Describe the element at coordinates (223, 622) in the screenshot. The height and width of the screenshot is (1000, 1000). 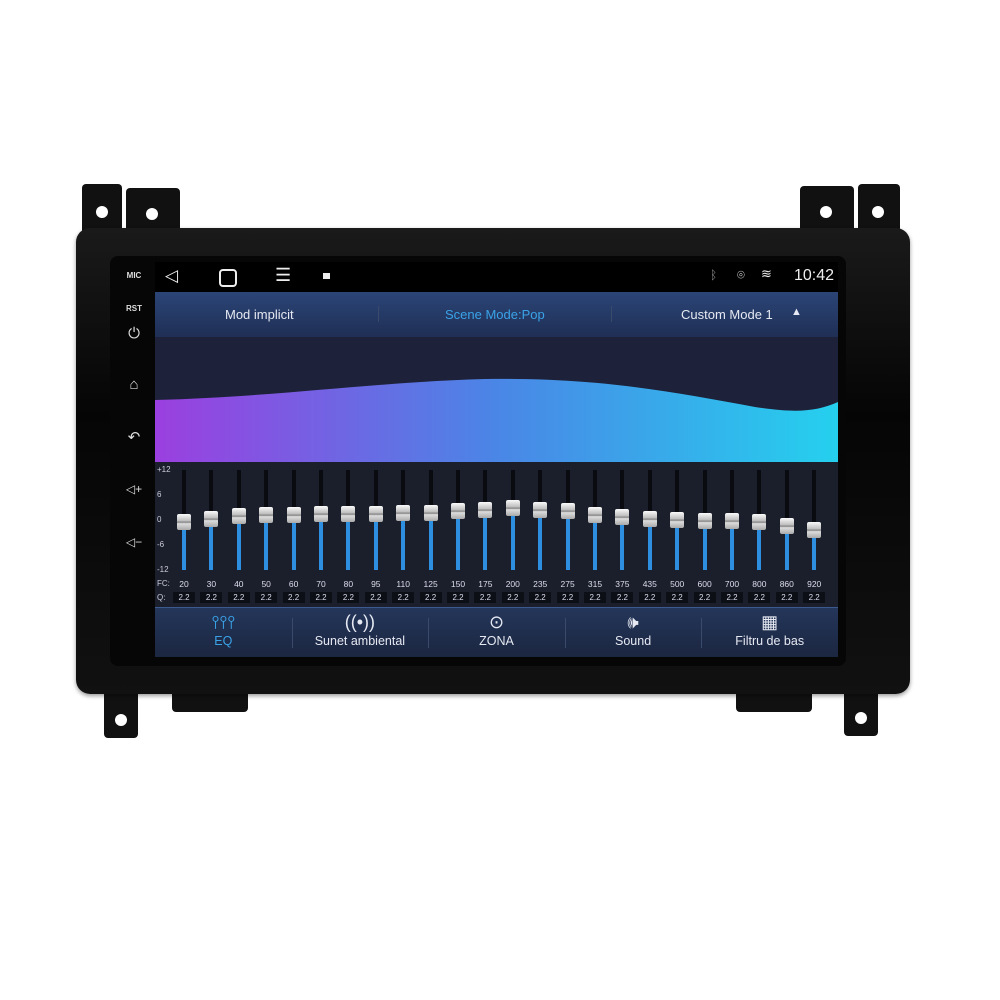
I see `equalizer-icon: ⫯⫯⫯` at that location.